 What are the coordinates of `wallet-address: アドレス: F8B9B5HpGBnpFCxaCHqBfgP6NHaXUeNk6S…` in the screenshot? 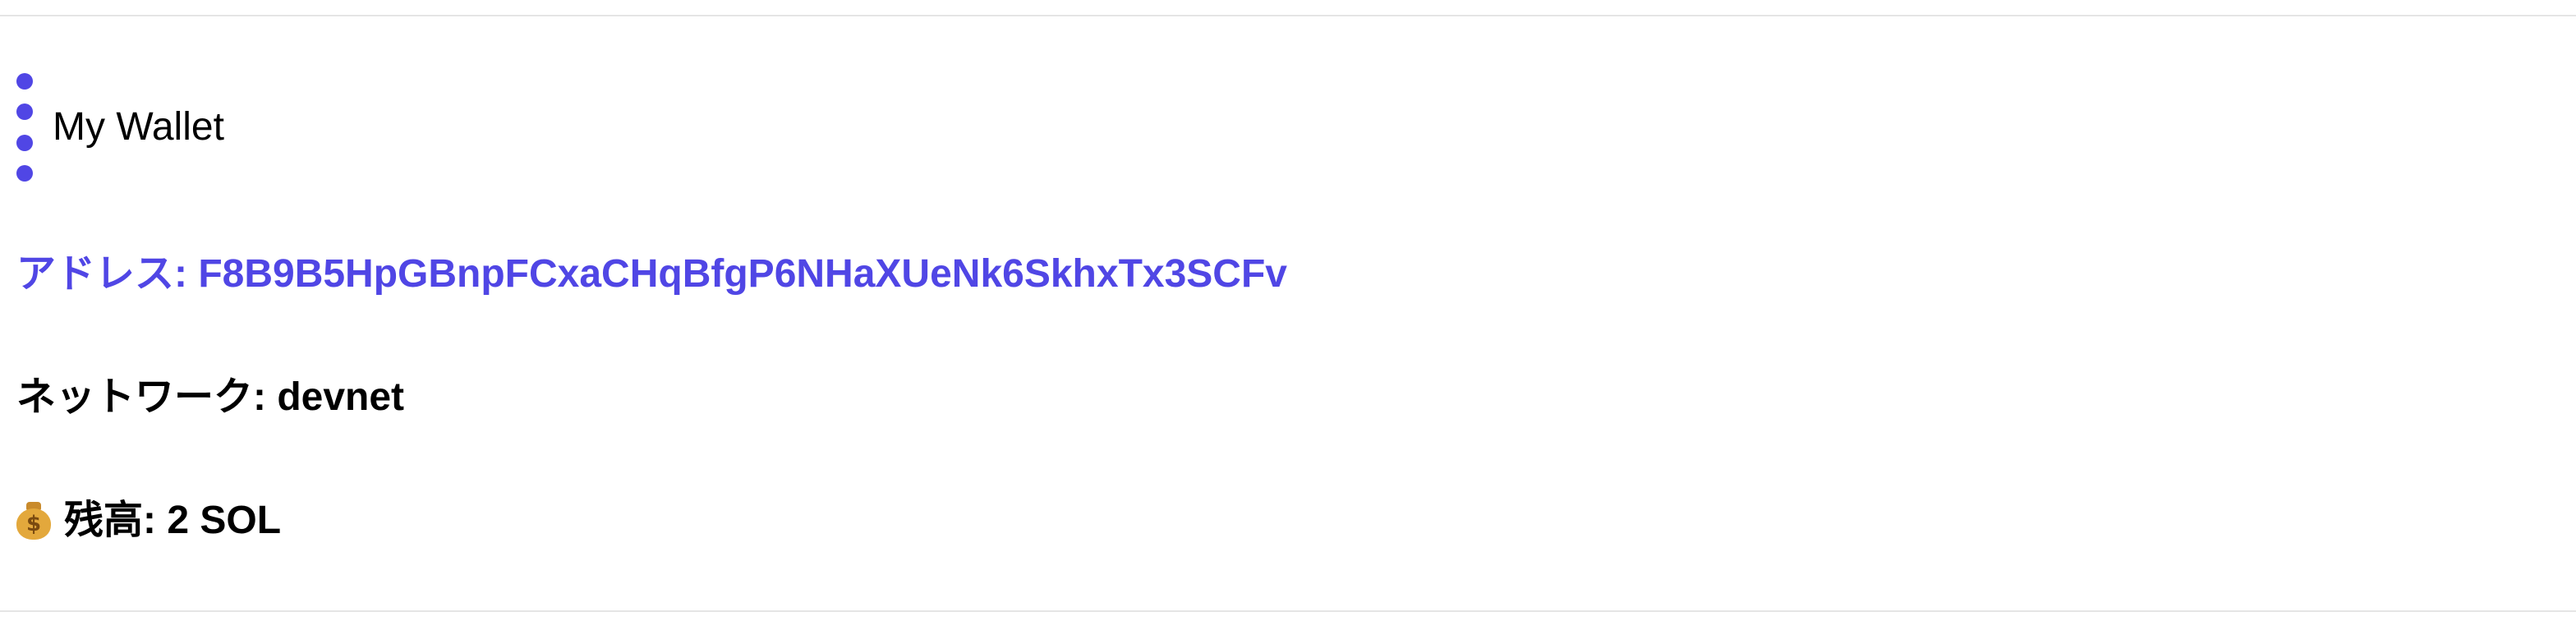 It's located at (651, 274).